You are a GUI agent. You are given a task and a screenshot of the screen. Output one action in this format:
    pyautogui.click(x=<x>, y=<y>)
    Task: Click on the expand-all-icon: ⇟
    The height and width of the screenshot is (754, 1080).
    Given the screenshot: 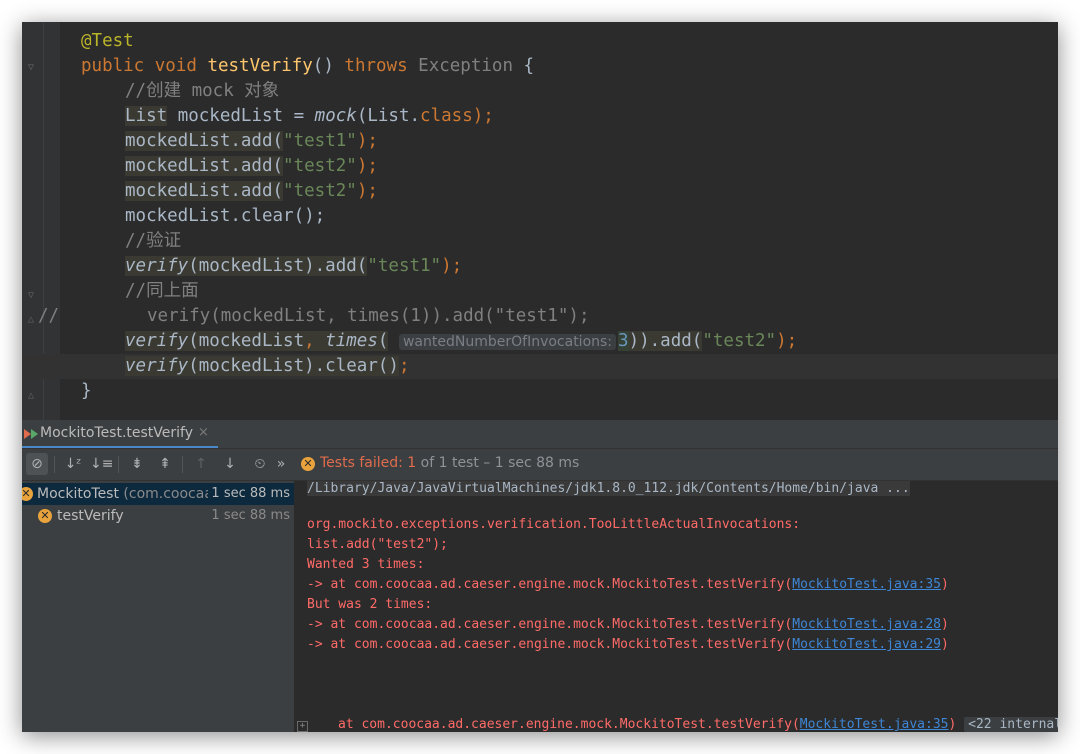 What is the action you would take?
    pyautogui.click(x=137, y=464)
    